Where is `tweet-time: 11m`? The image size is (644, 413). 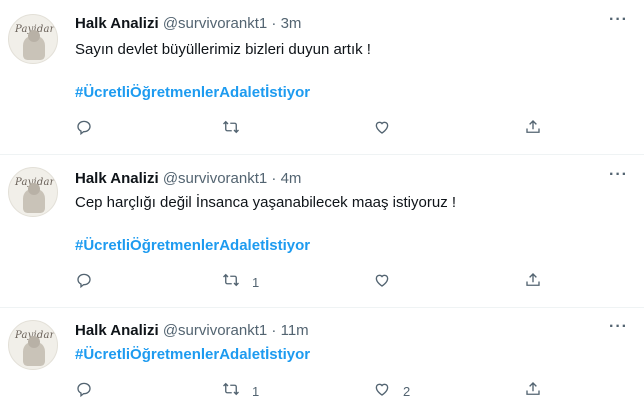
tweet-time: 11m is located at coordinates (295, 330).